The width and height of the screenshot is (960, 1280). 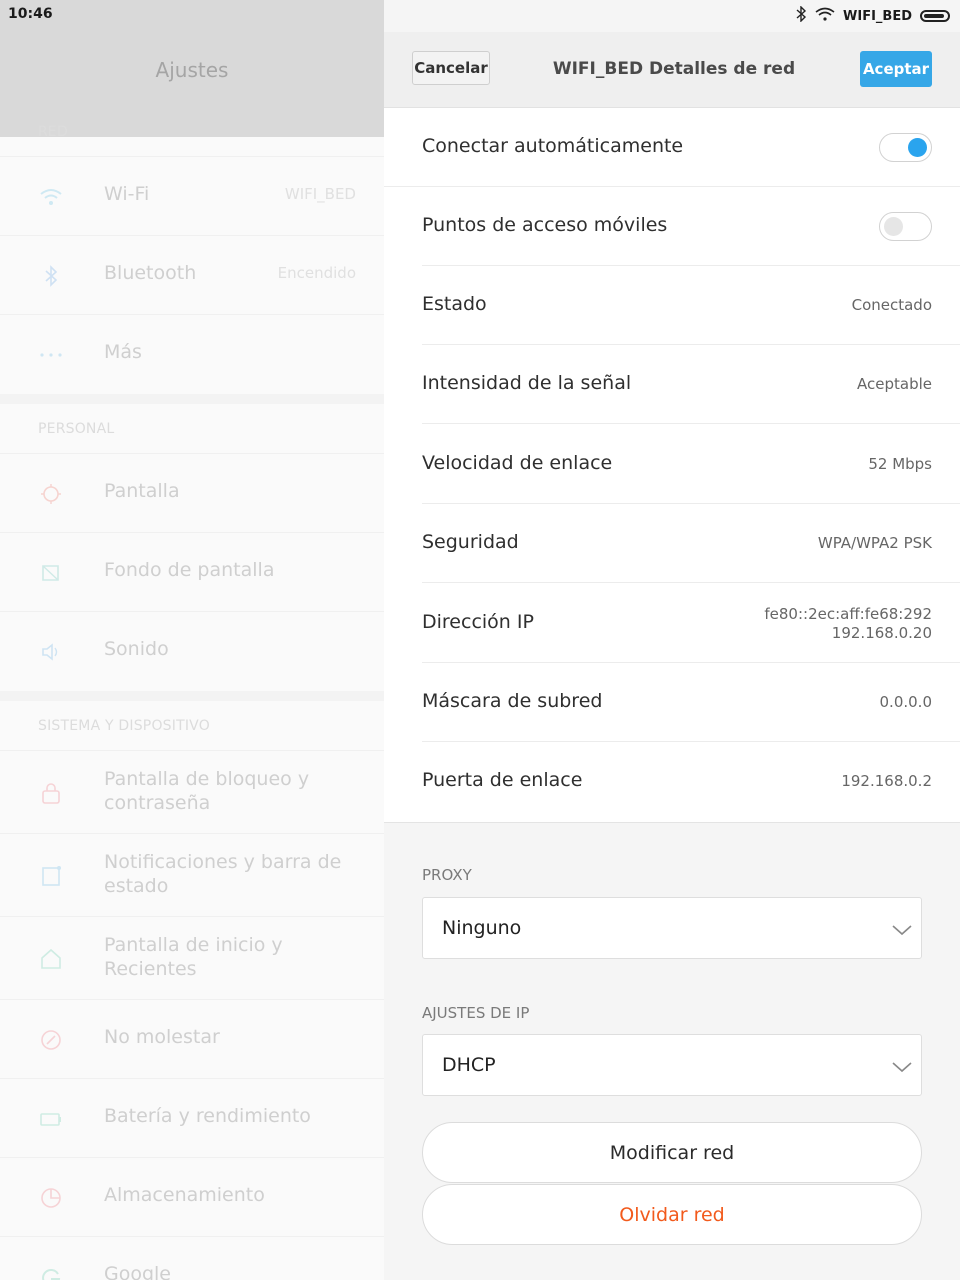 What do you see at coordinates (454, 304) in the screenshot?
I see `detail-label: Estado` at bounding box center [454, 304].